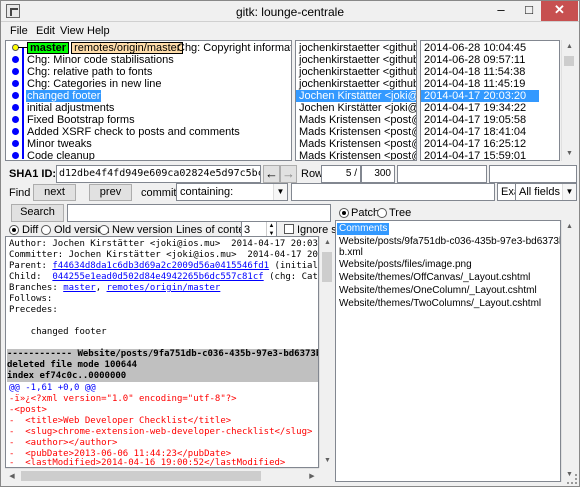 The image size is (580, 487). I want to click on resize-grip-icon, so click(572, 479).